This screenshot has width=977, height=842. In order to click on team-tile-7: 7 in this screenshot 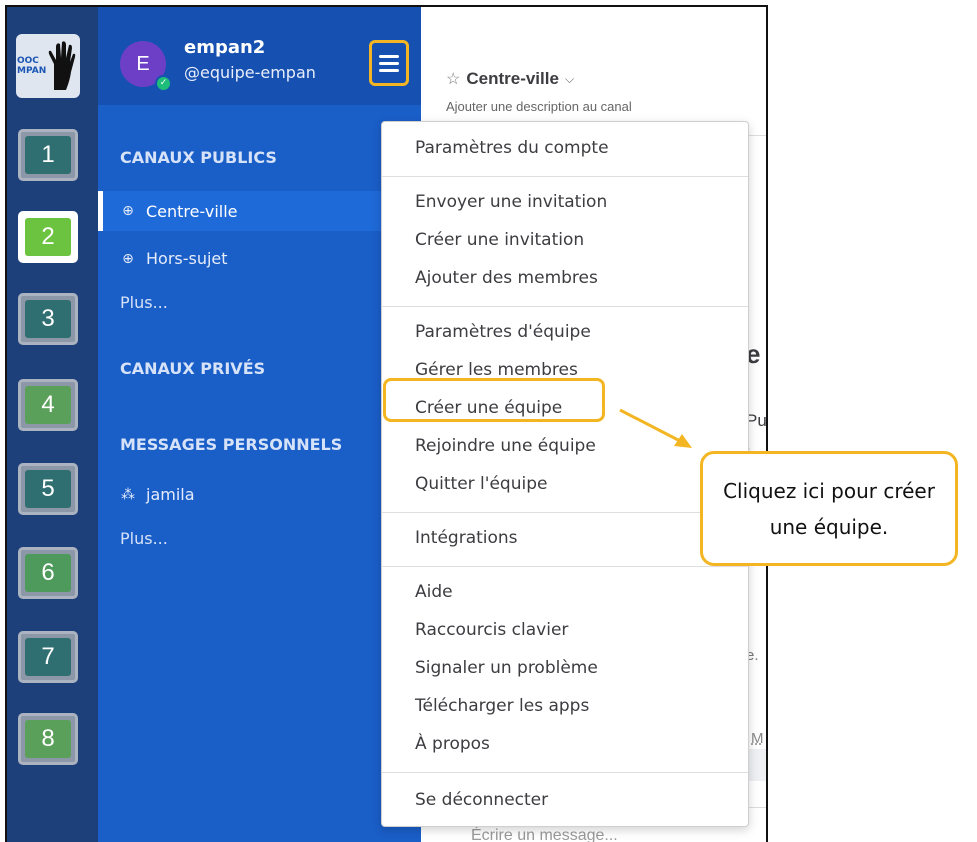, I will do `click(48, 657)`.